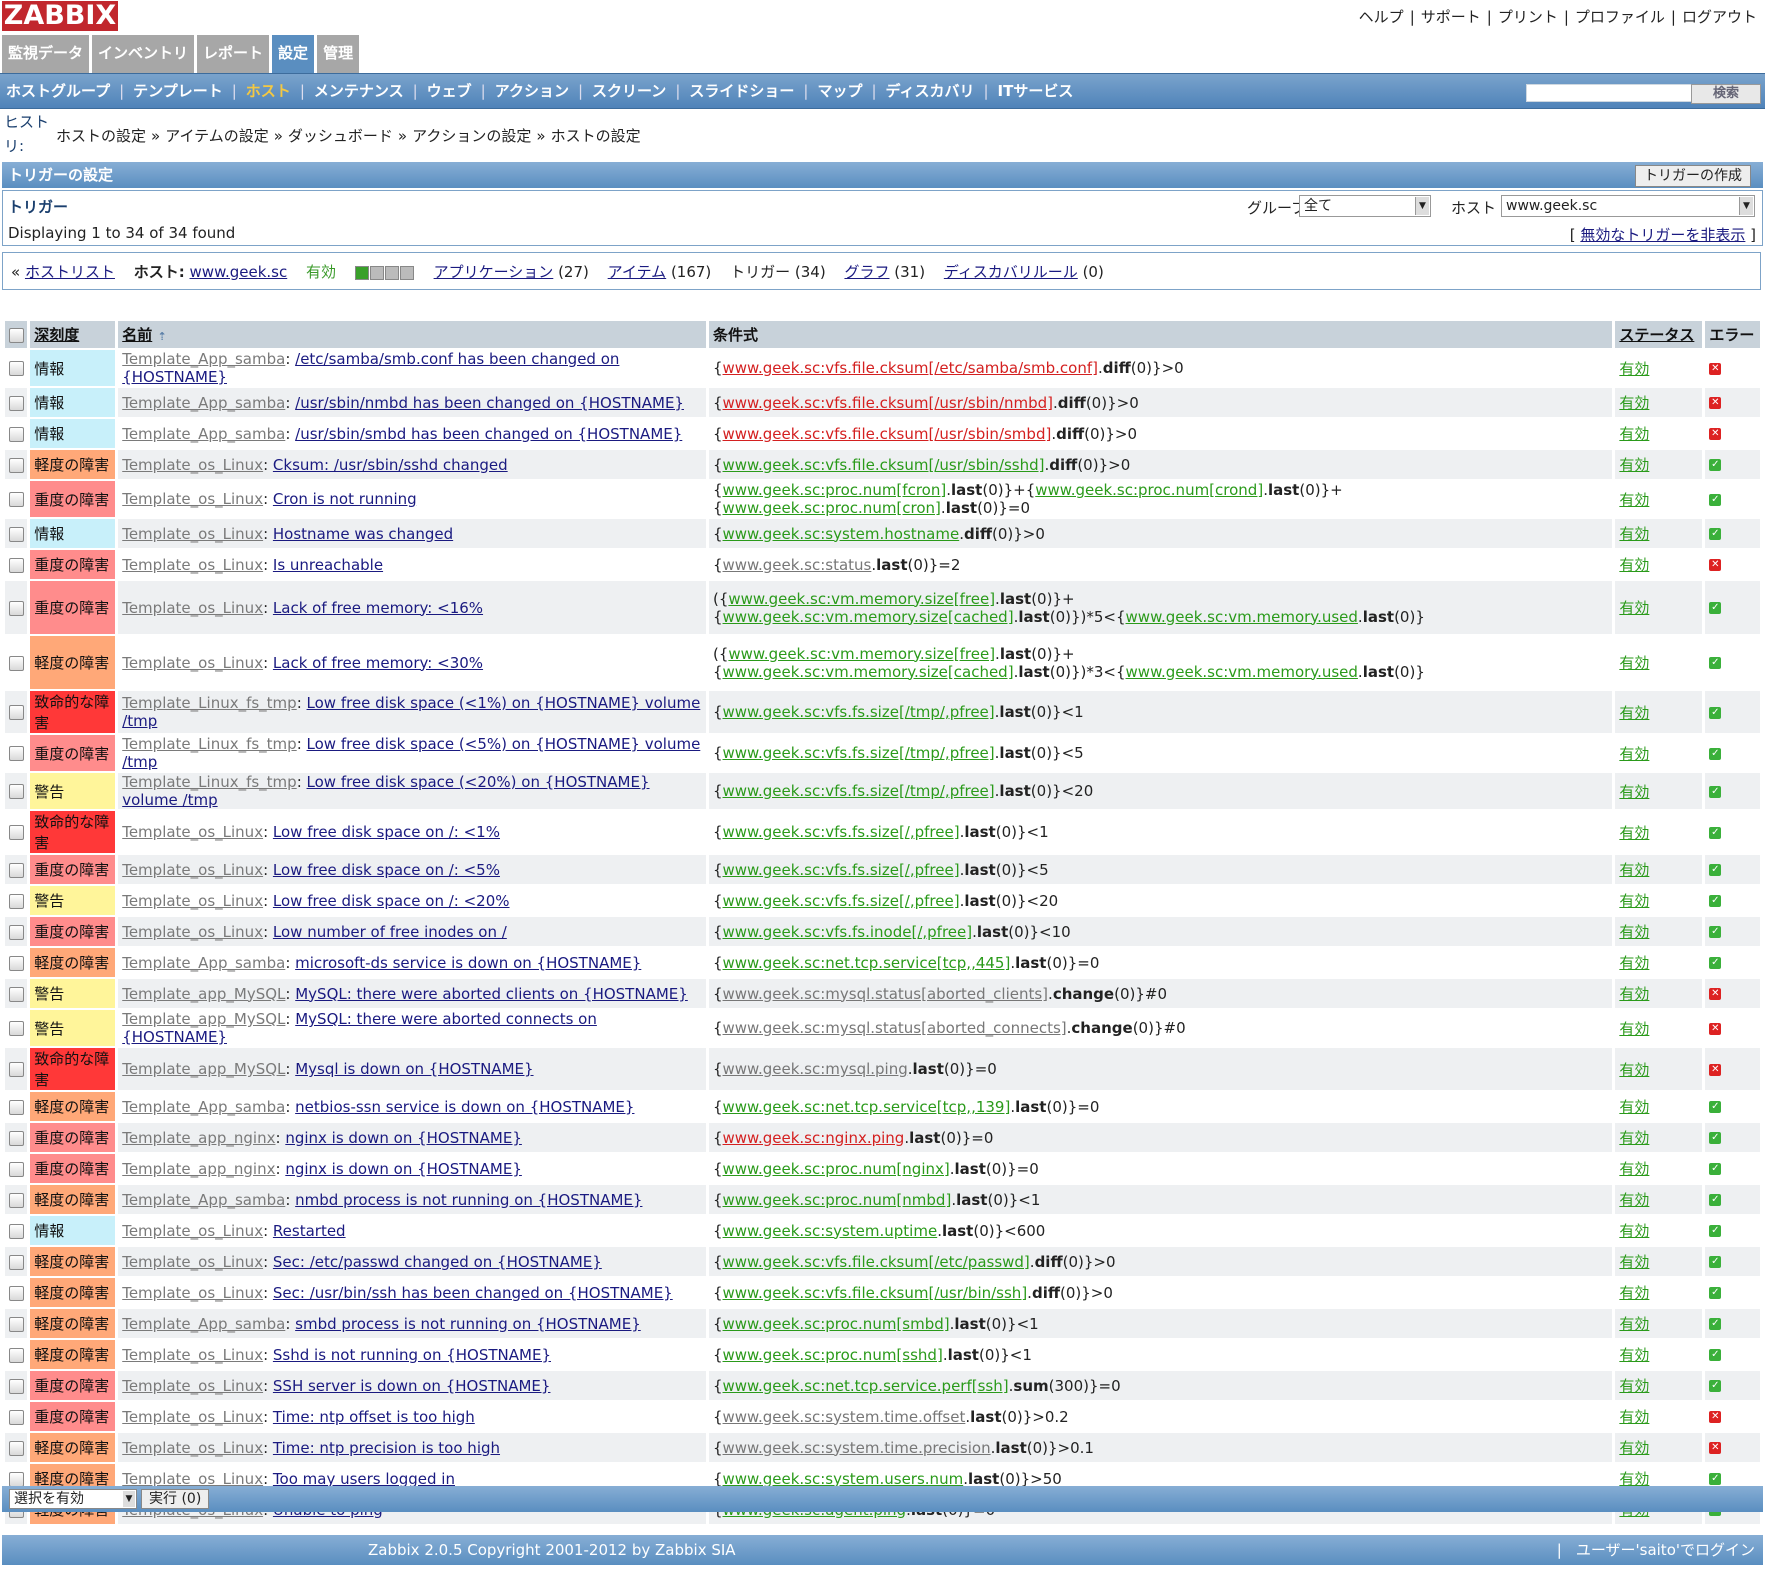 This screenshot has height=1569, width=1765. Describe the element at coordinates (629, 91) in the screenshot. I see `sub-menu-item: スクリーン` at that location.